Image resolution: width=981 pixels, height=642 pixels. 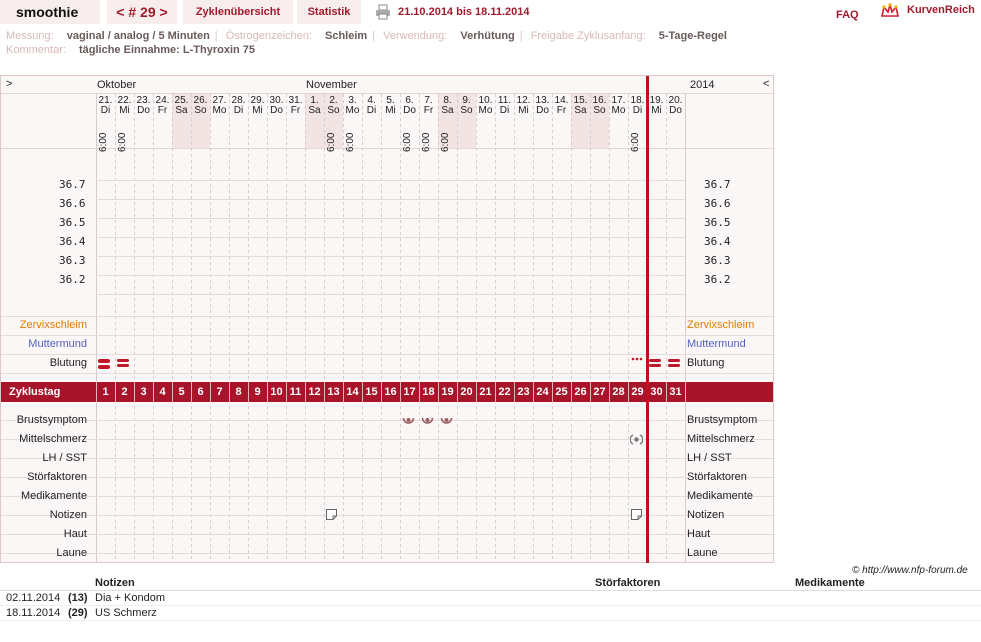 What do you see at coordinates (408, 420) in the screenshot?
I see `breast-symptom-icon` at bounding box center [408, 420].